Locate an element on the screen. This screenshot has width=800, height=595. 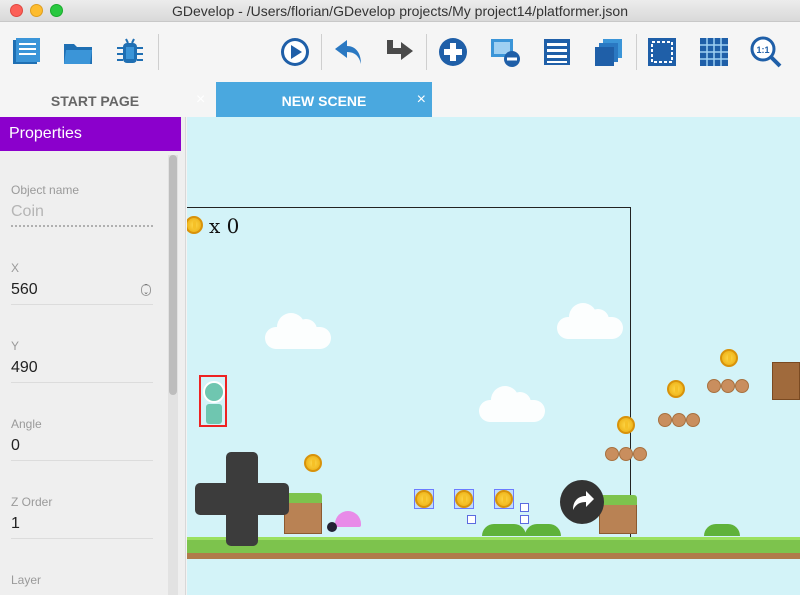
crate-sprite is located at coordinates (786, 381).